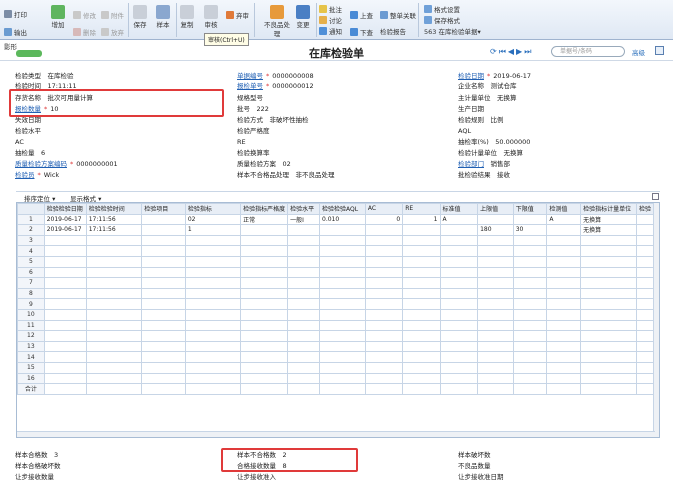 The image size is (673, 485). Describe the element at coordinates (398, 16) in the screenshot. I see `link-button: 整单关联` at that location.